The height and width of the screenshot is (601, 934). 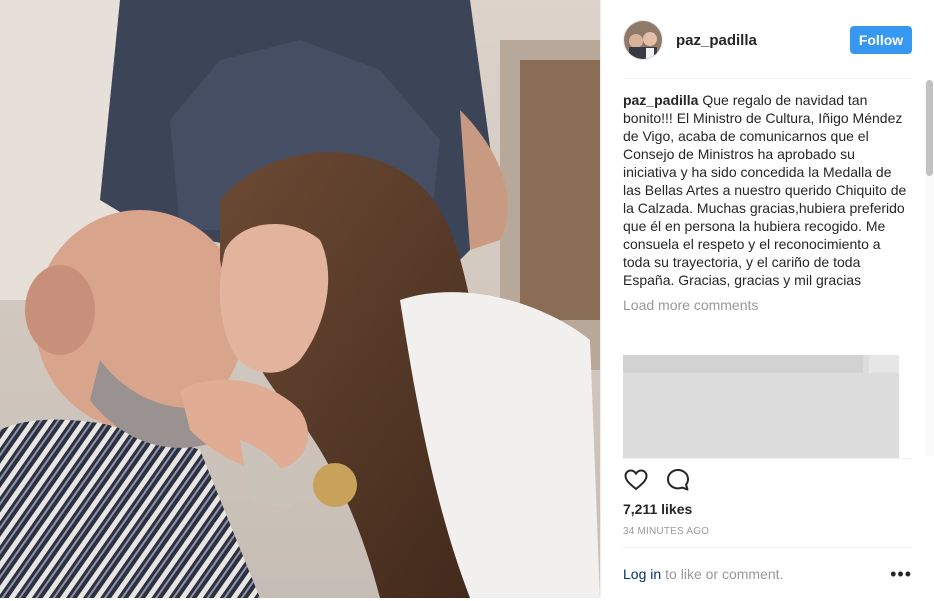 I want to click on username: paz_padilla, so click(x=763, y=40).